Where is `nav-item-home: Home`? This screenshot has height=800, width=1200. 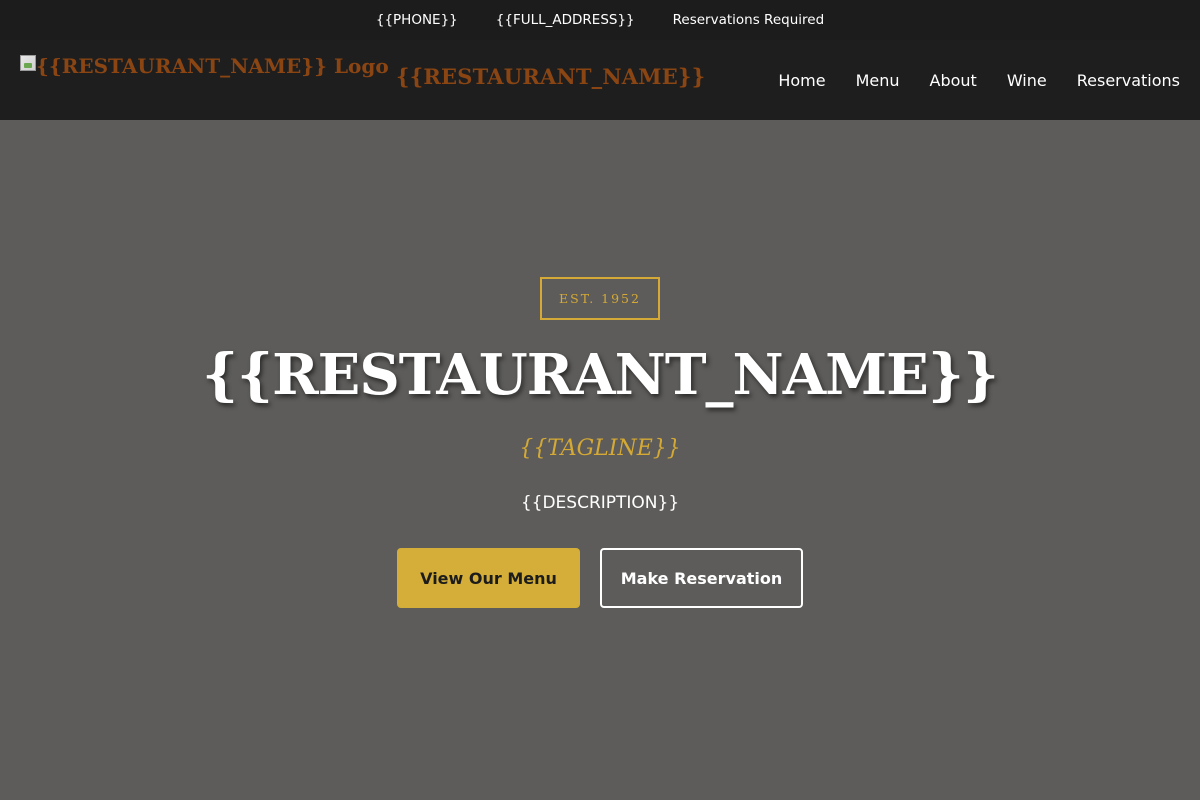 nav-item-home: Home is located at coordinates (801, 80).